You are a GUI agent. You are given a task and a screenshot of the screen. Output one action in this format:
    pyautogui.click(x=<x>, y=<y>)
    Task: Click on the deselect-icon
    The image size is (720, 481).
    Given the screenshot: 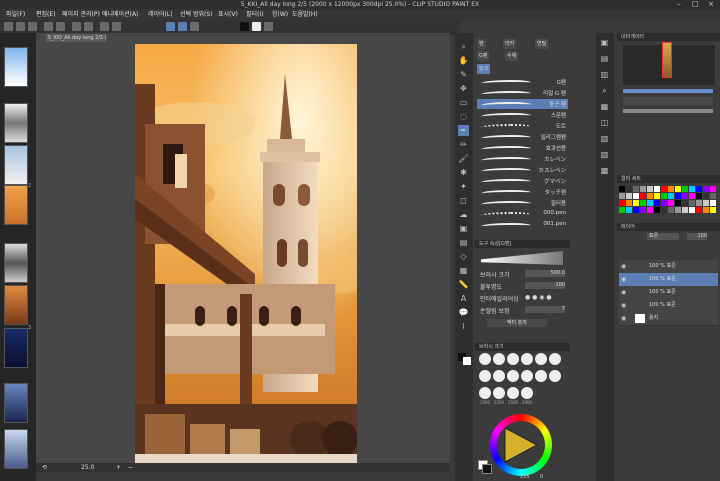 What is the action you would take?
    pyautogui.click(x=104, y=26)
    